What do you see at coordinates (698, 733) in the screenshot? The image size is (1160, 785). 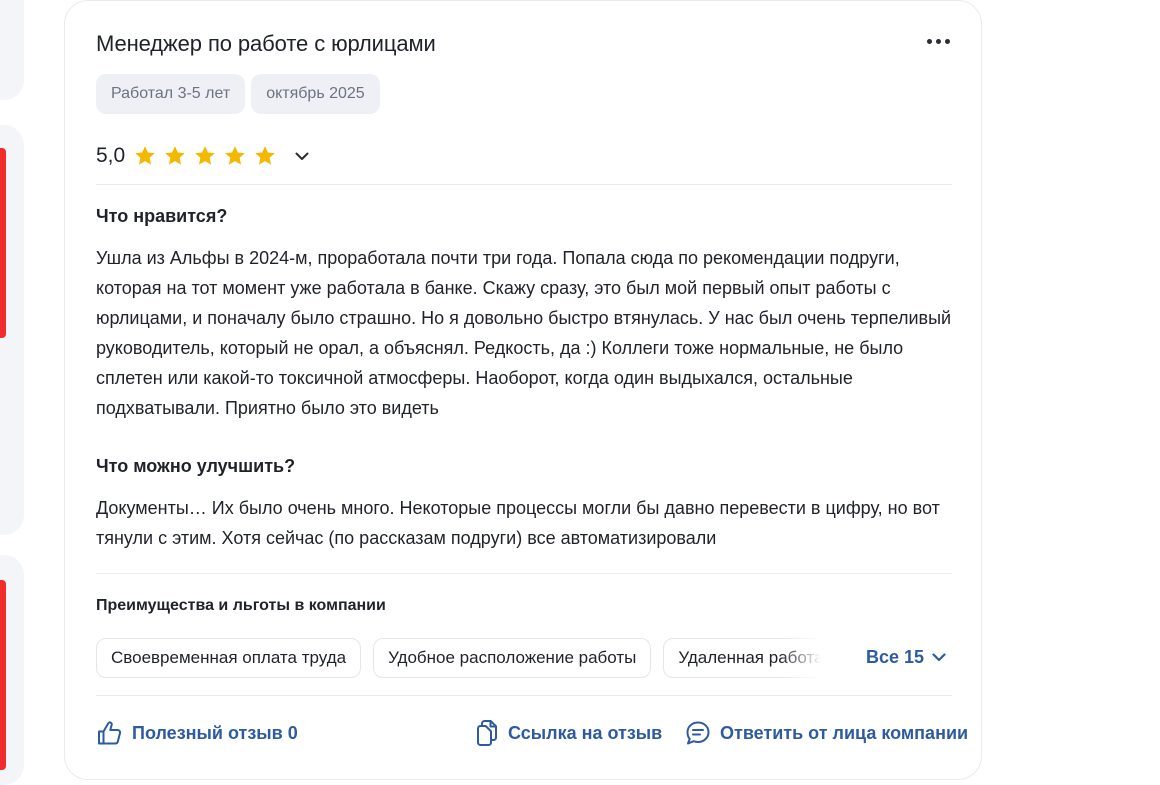 I see `comment-icon` at bounding box center [698, 733].